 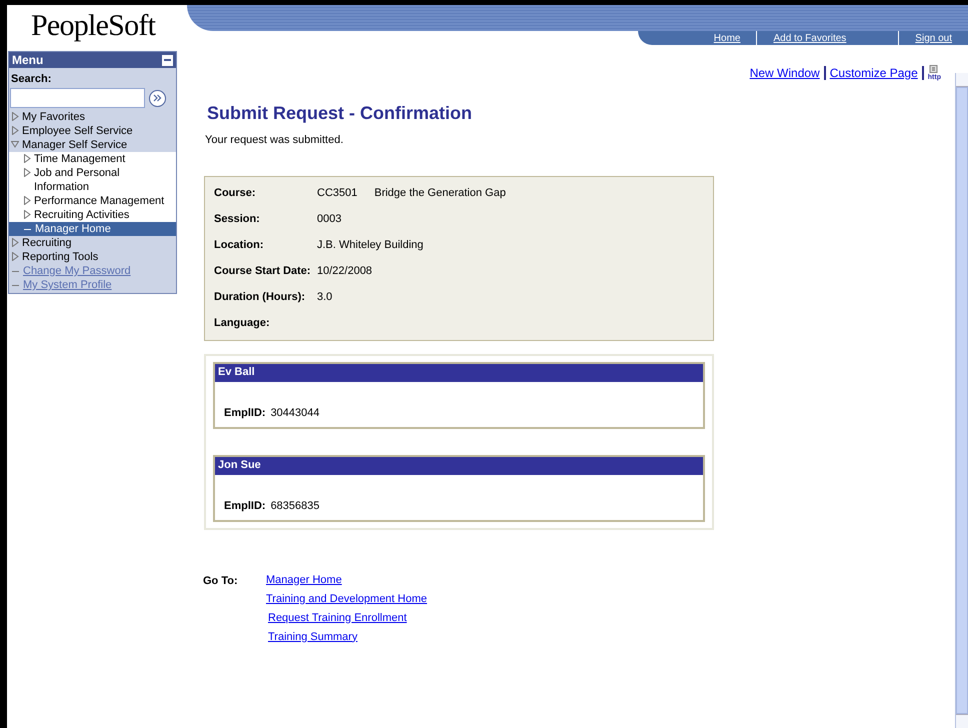 I want to click on detail-label: Duration (Hours):, so click(x=260, y=297).